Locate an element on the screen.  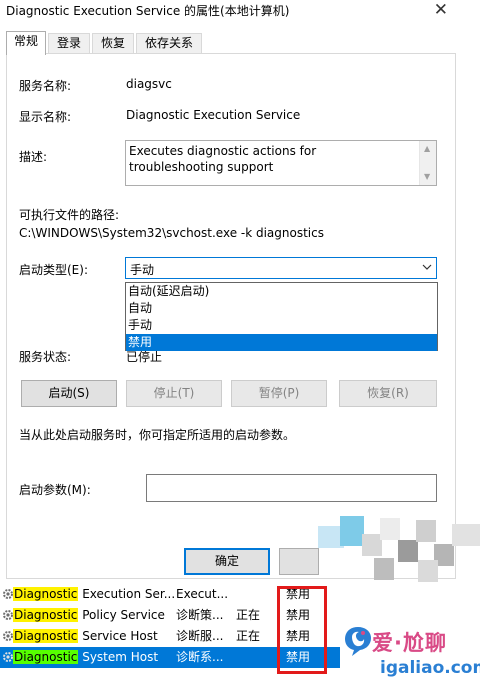
tab-dependencies: 依存关系 is located at coordinates (169, 43).